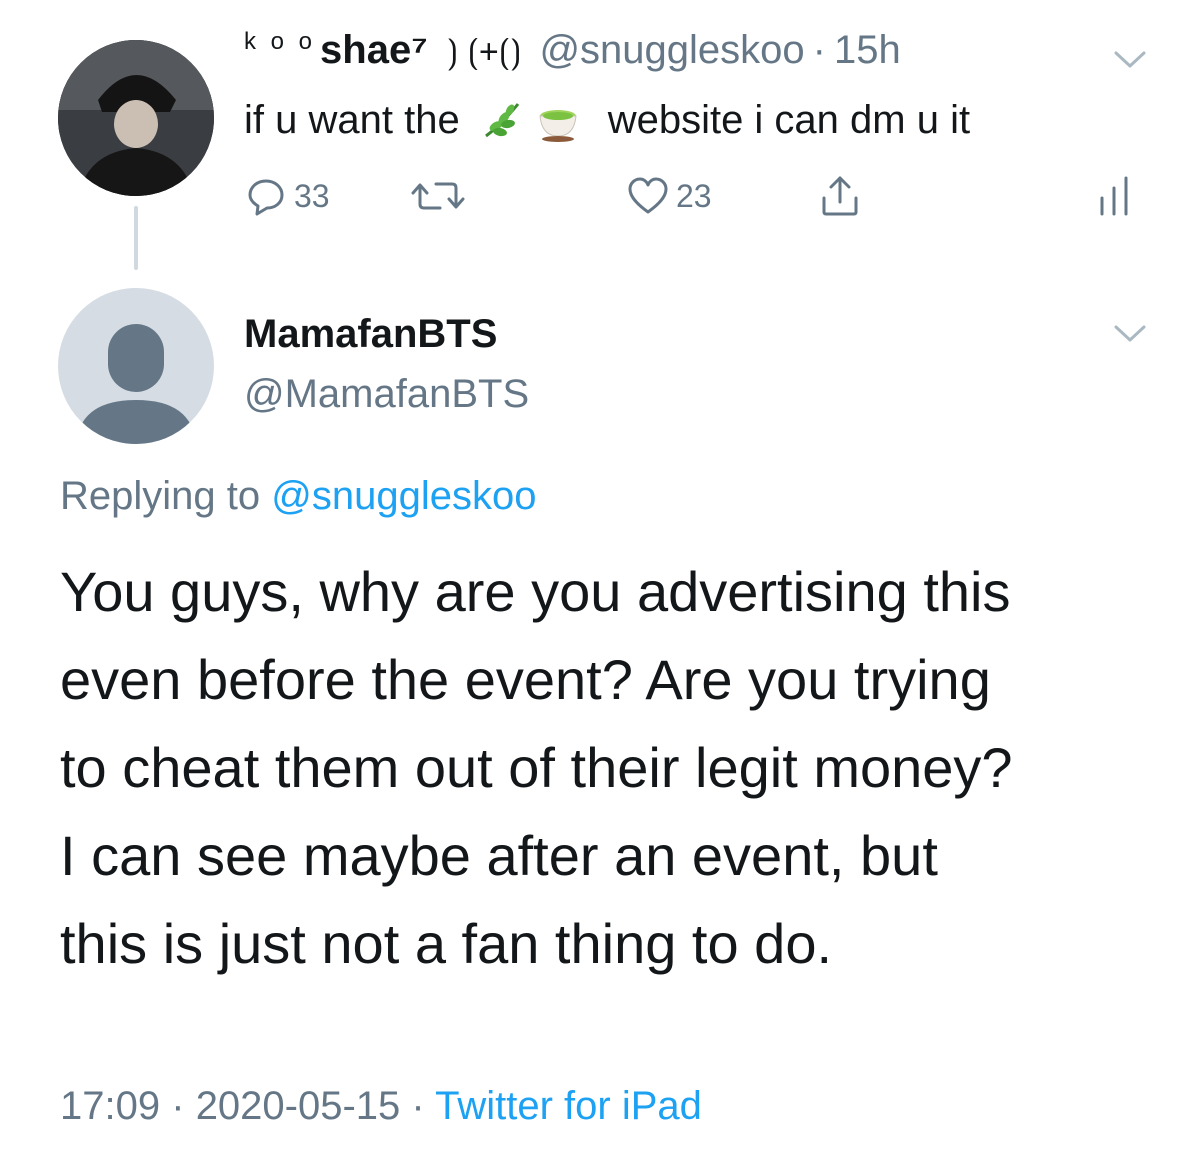 The image size is (1200, 1166). Describe the element at coordinates (280, 41) in the screenshot. I see `display-name-prefix: k o o` at that location.